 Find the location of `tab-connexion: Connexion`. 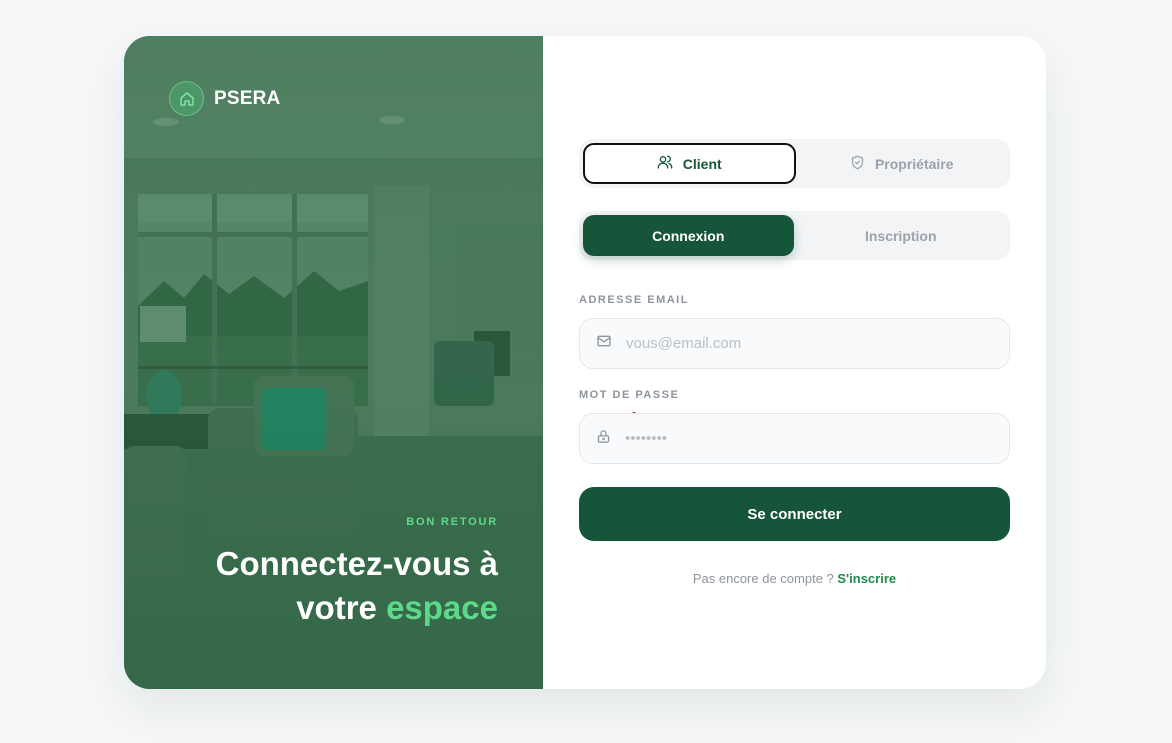

tab-connexion: Connexion is located at coordinates (688, 235).